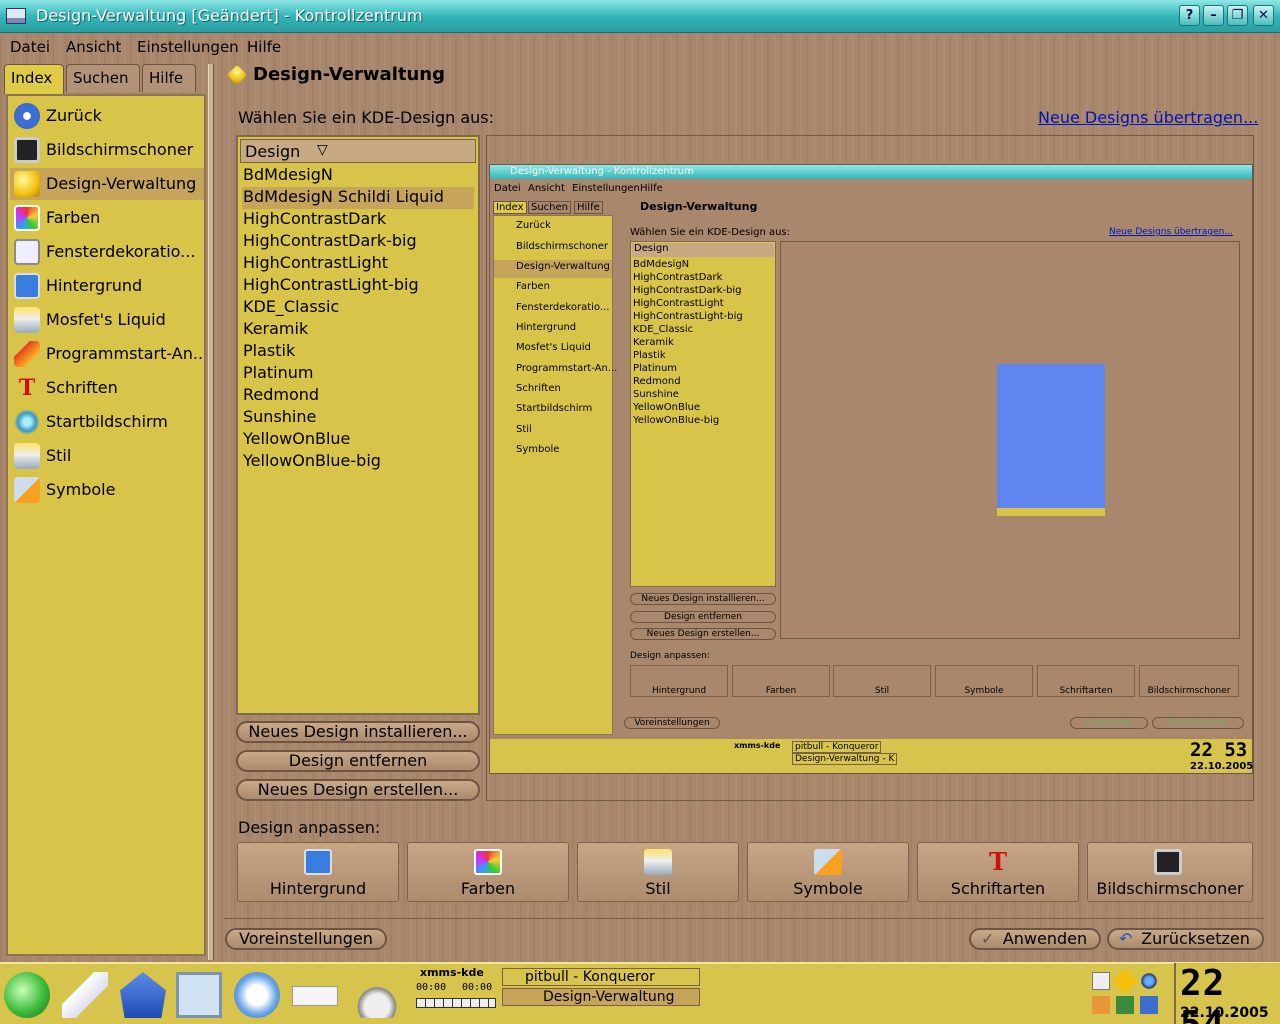  I want to click on sidebar-item-symbole: Symbole, so click(107, 490).